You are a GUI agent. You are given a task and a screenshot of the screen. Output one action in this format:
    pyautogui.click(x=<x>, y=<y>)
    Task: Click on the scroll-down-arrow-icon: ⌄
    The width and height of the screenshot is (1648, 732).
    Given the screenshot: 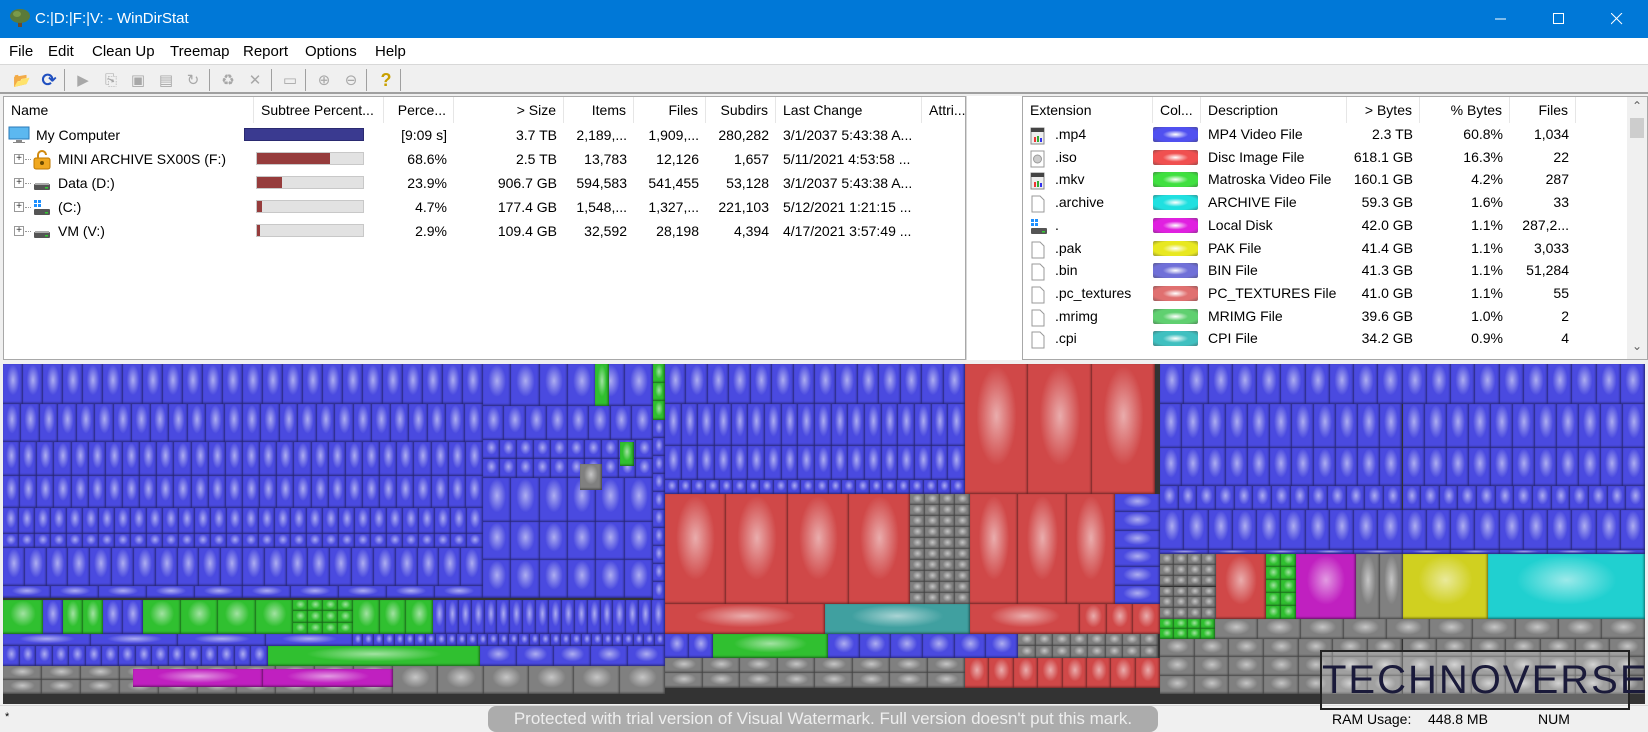 What is the action you would take?
    pyautogui.click(x=1637, y=348)
    